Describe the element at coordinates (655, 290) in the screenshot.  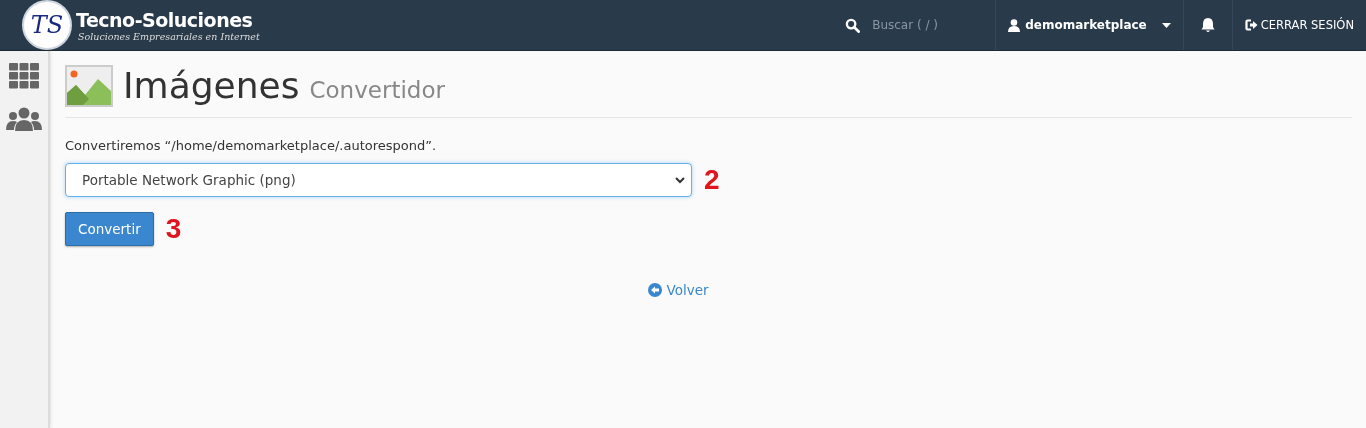
I see `back-arrow-icon` at that location.